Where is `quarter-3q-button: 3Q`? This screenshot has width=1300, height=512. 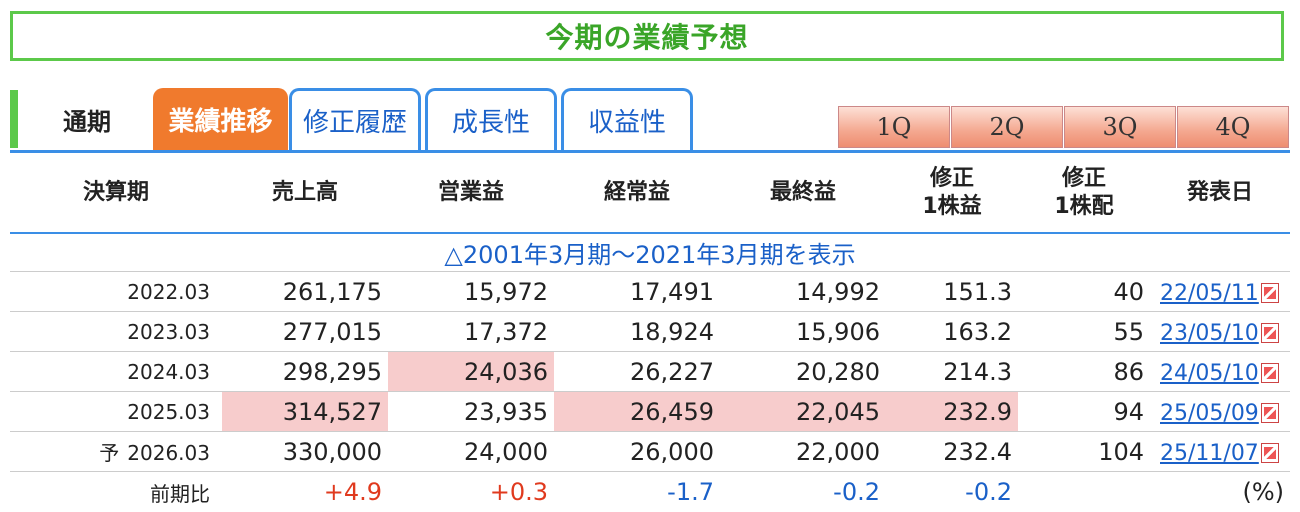 quarter-3q-button: 3Q is located at coordinates (1120, 127).